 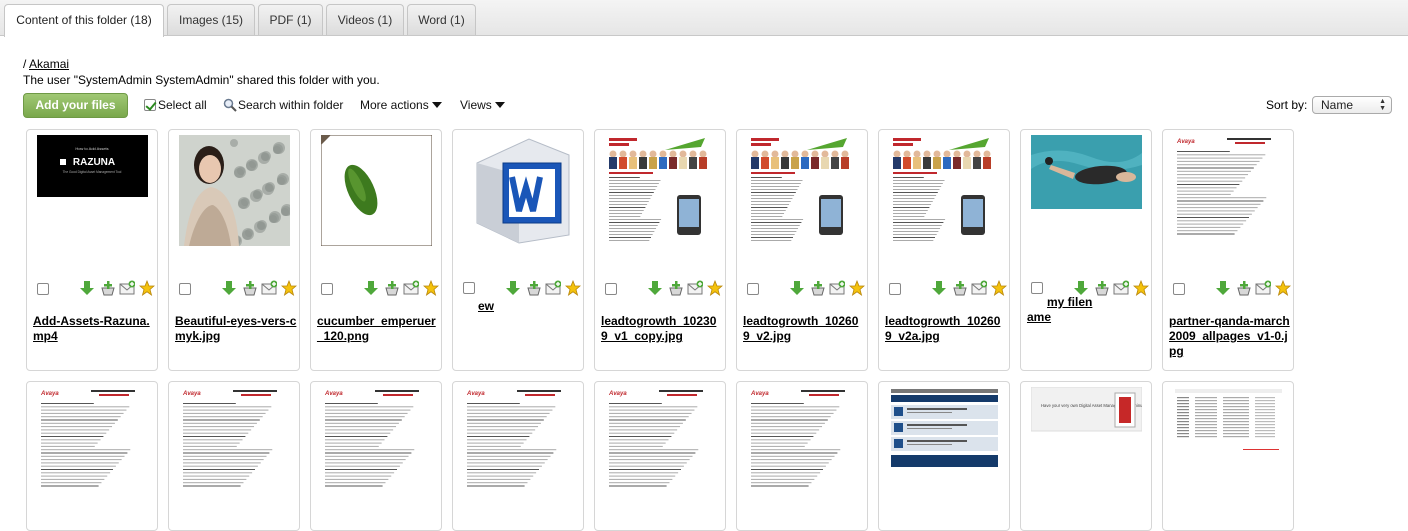 What do you see at coordinates (283, 105) in the screenshot?
I see `search-within-folder-link: Search within folder` at bounding box center [283, 105].